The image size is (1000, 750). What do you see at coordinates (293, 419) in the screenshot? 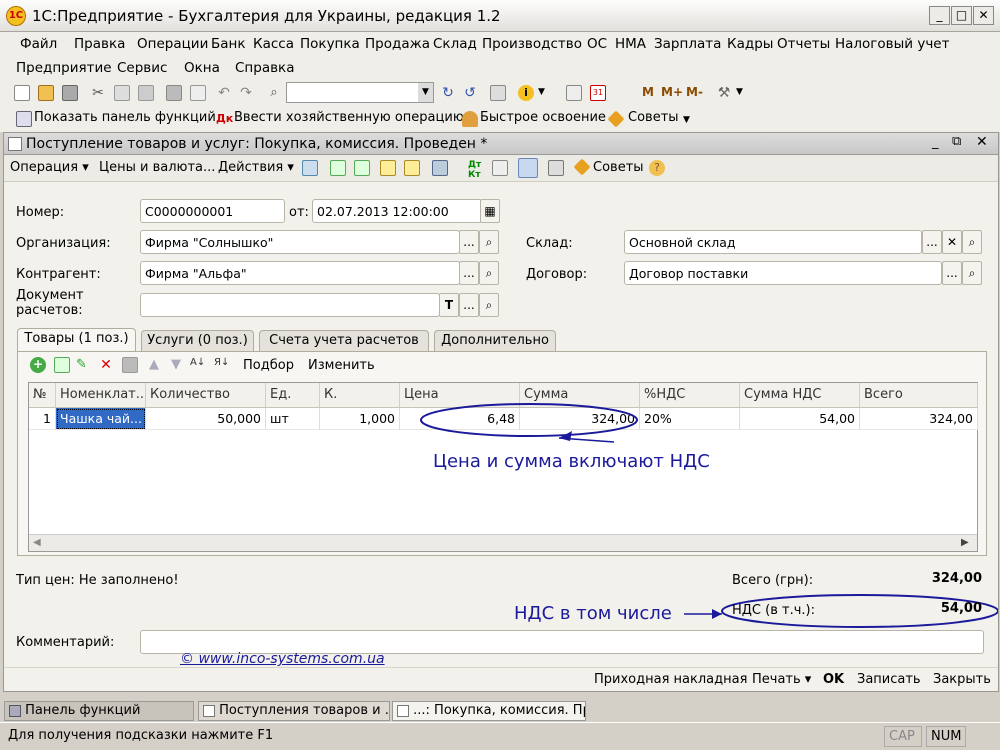
I see `table-cell-unit: шт` at bounding box center [293, 419].